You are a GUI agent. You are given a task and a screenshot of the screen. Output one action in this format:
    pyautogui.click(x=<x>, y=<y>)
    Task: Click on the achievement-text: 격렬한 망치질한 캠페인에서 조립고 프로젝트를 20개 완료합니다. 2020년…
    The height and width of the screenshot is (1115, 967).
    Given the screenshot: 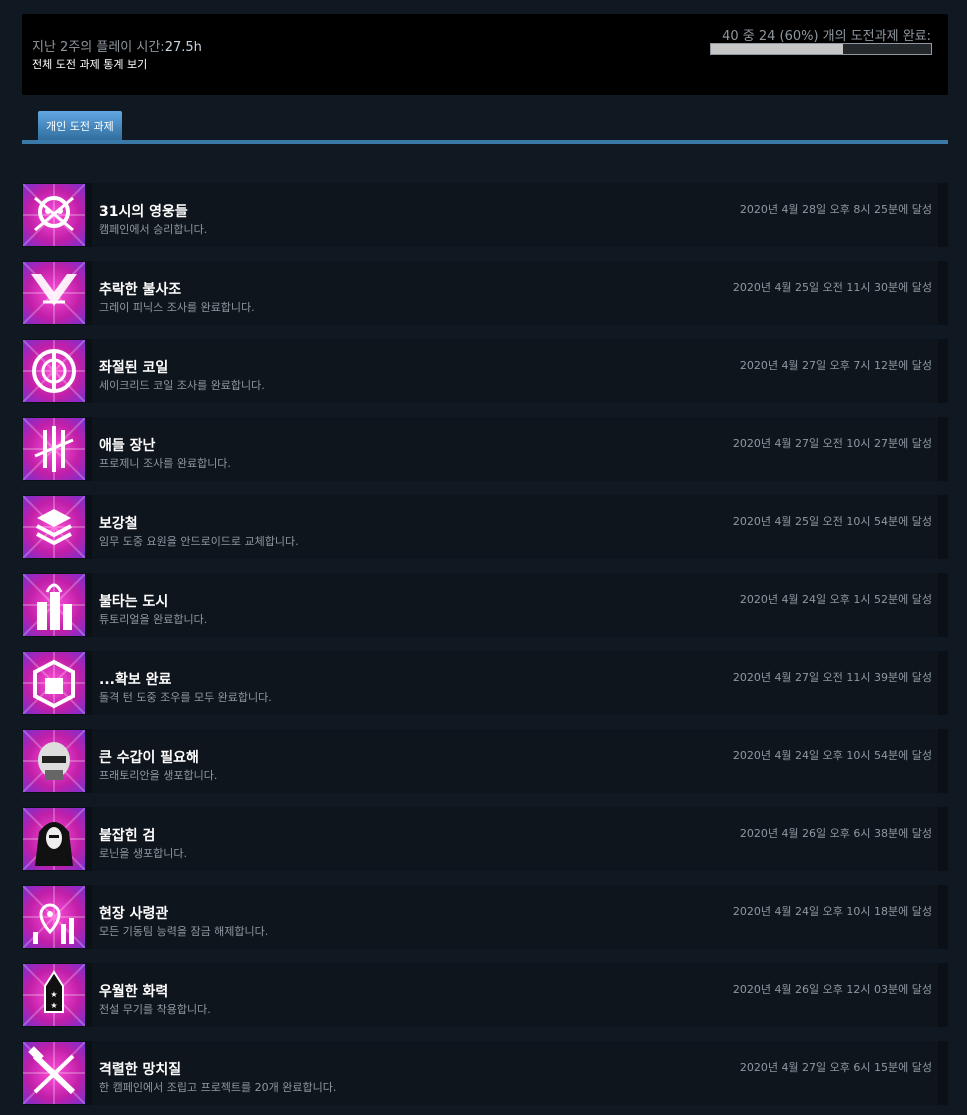 What is the action you would take?
    pyautogui.click(x=515, y=1073)
    